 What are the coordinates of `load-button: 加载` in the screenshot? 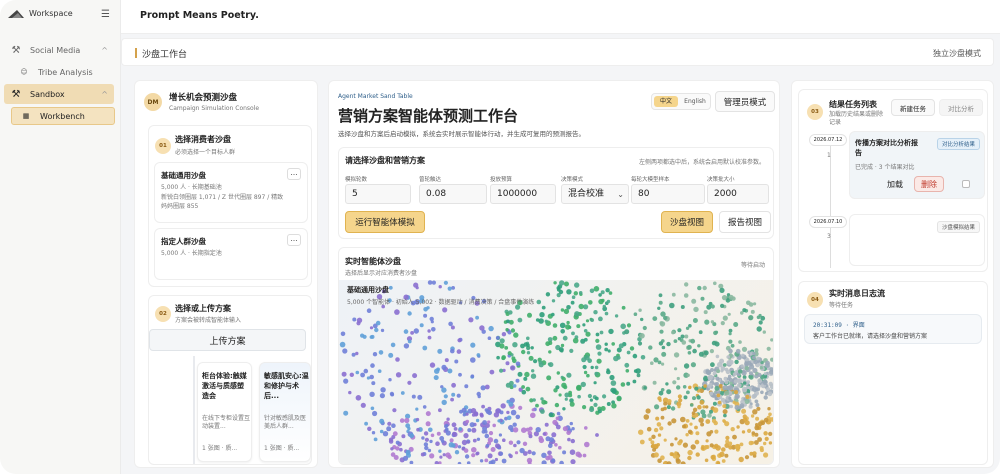 It's located at (895, 184).